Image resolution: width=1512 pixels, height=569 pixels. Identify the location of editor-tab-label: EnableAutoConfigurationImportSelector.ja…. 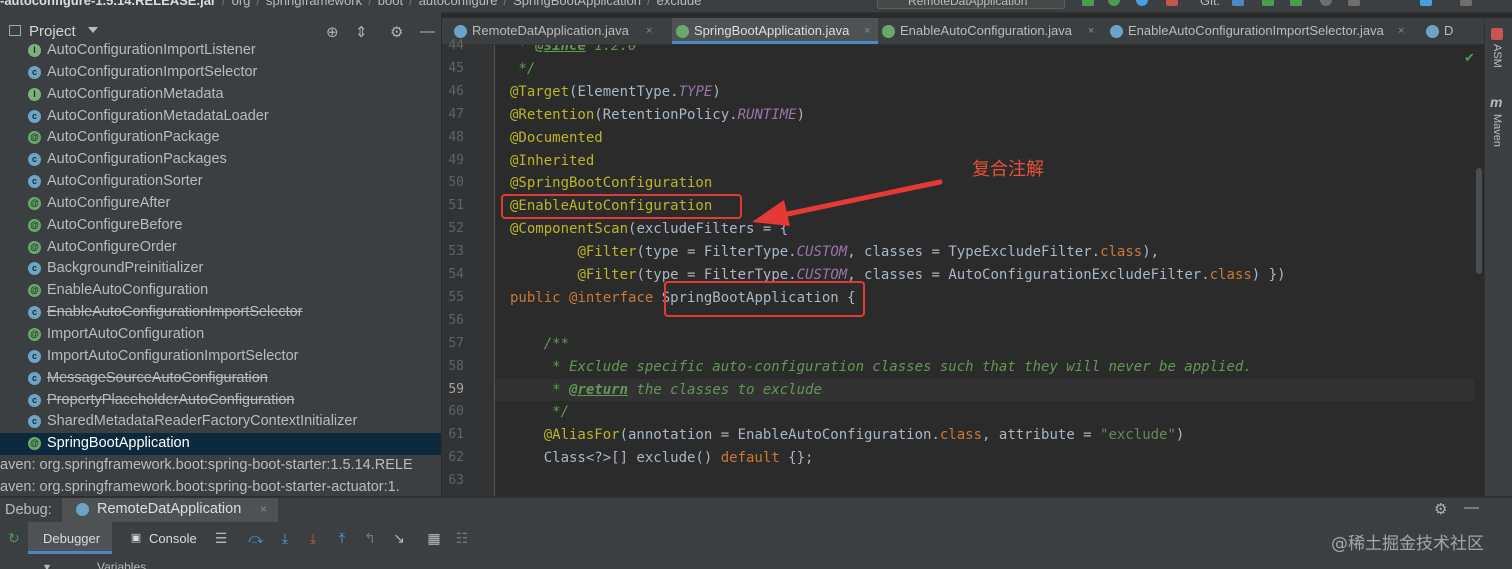
(1256, 30).